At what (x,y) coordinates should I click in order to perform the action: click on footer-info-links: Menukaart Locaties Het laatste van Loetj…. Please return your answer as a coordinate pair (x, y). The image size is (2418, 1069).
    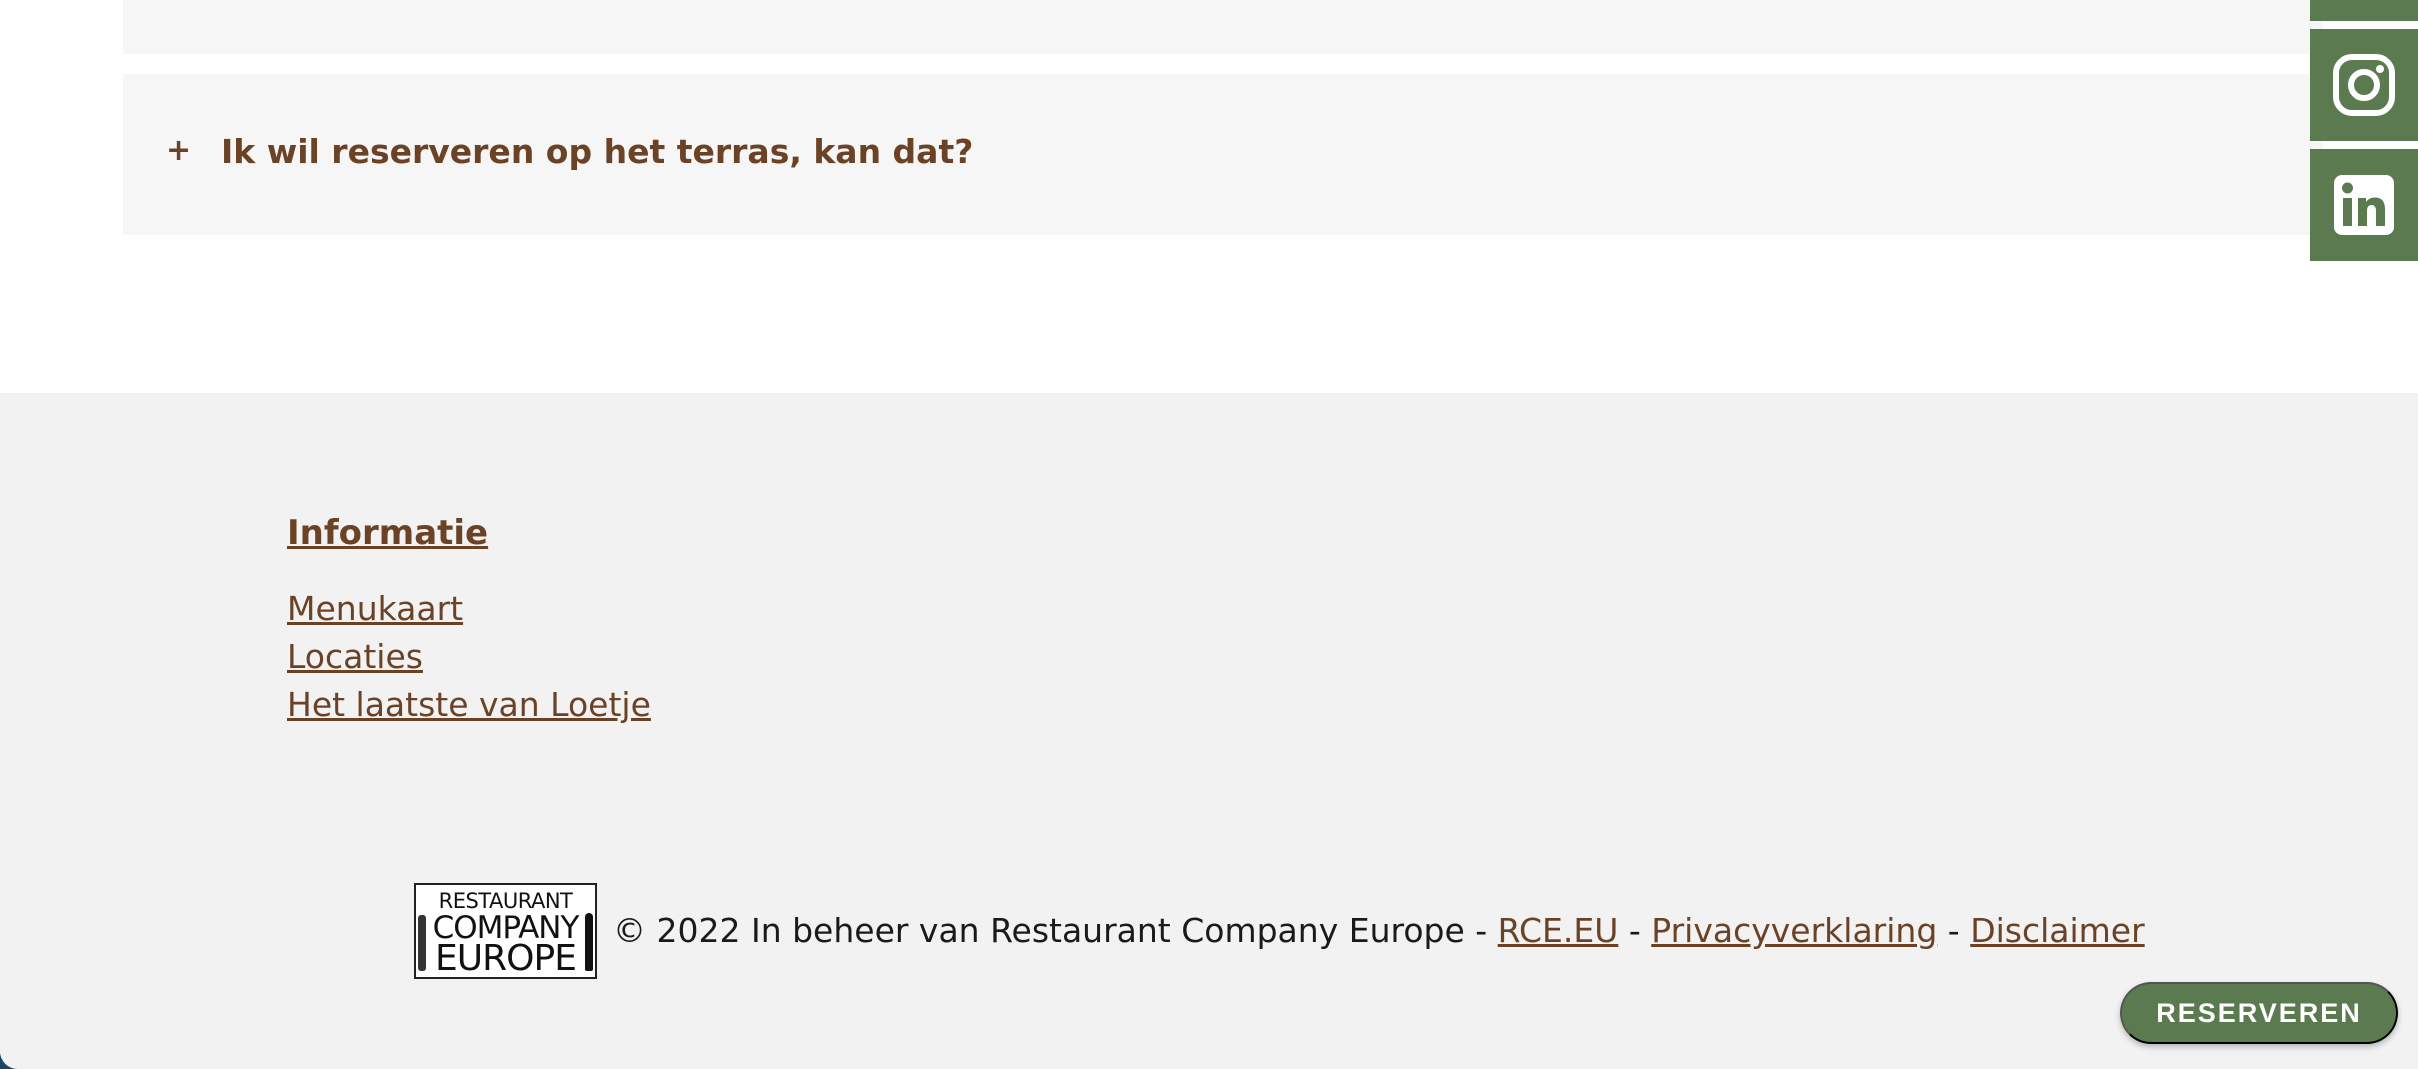
    Looking at the image, I should click on (469, 657).